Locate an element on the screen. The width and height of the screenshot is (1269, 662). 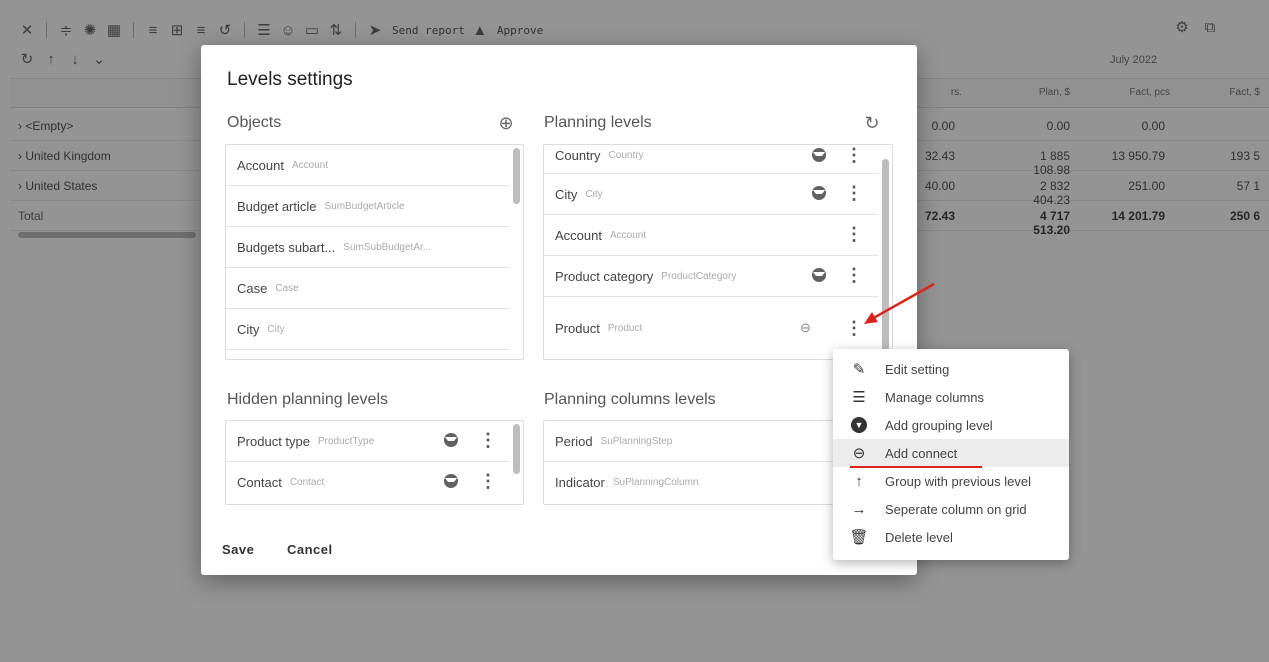
list-item: Product Product ⊖ ⋮ is located at coordinates (711, 328).